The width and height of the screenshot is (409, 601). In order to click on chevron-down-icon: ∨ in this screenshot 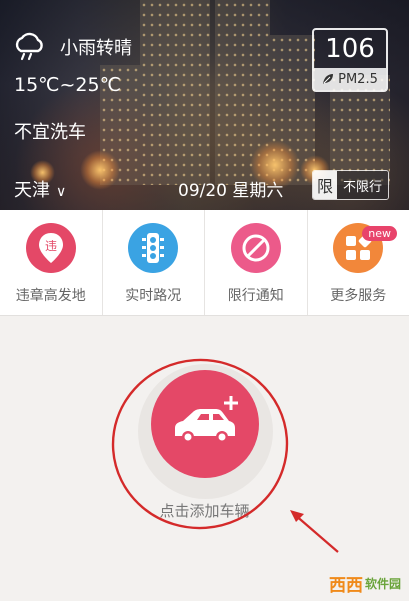, I will do `click(61, 192)`.